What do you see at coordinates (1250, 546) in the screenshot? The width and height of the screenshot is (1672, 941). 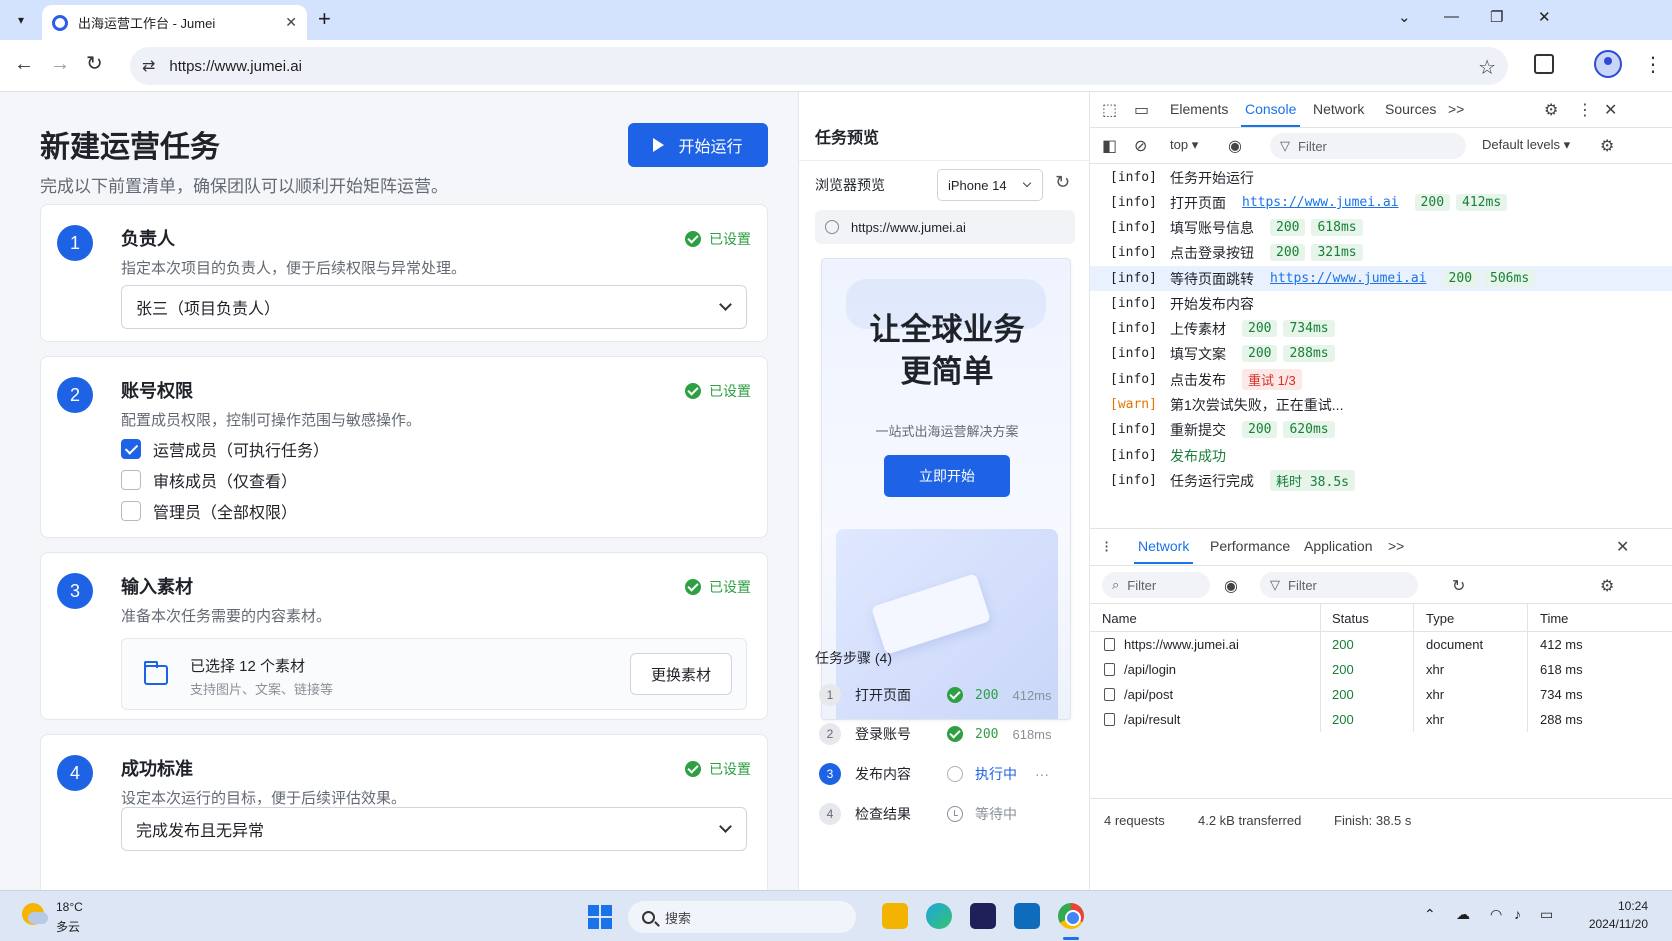 I see `drawer-tab-performance: Performance` at bounding box center [1250, 546].